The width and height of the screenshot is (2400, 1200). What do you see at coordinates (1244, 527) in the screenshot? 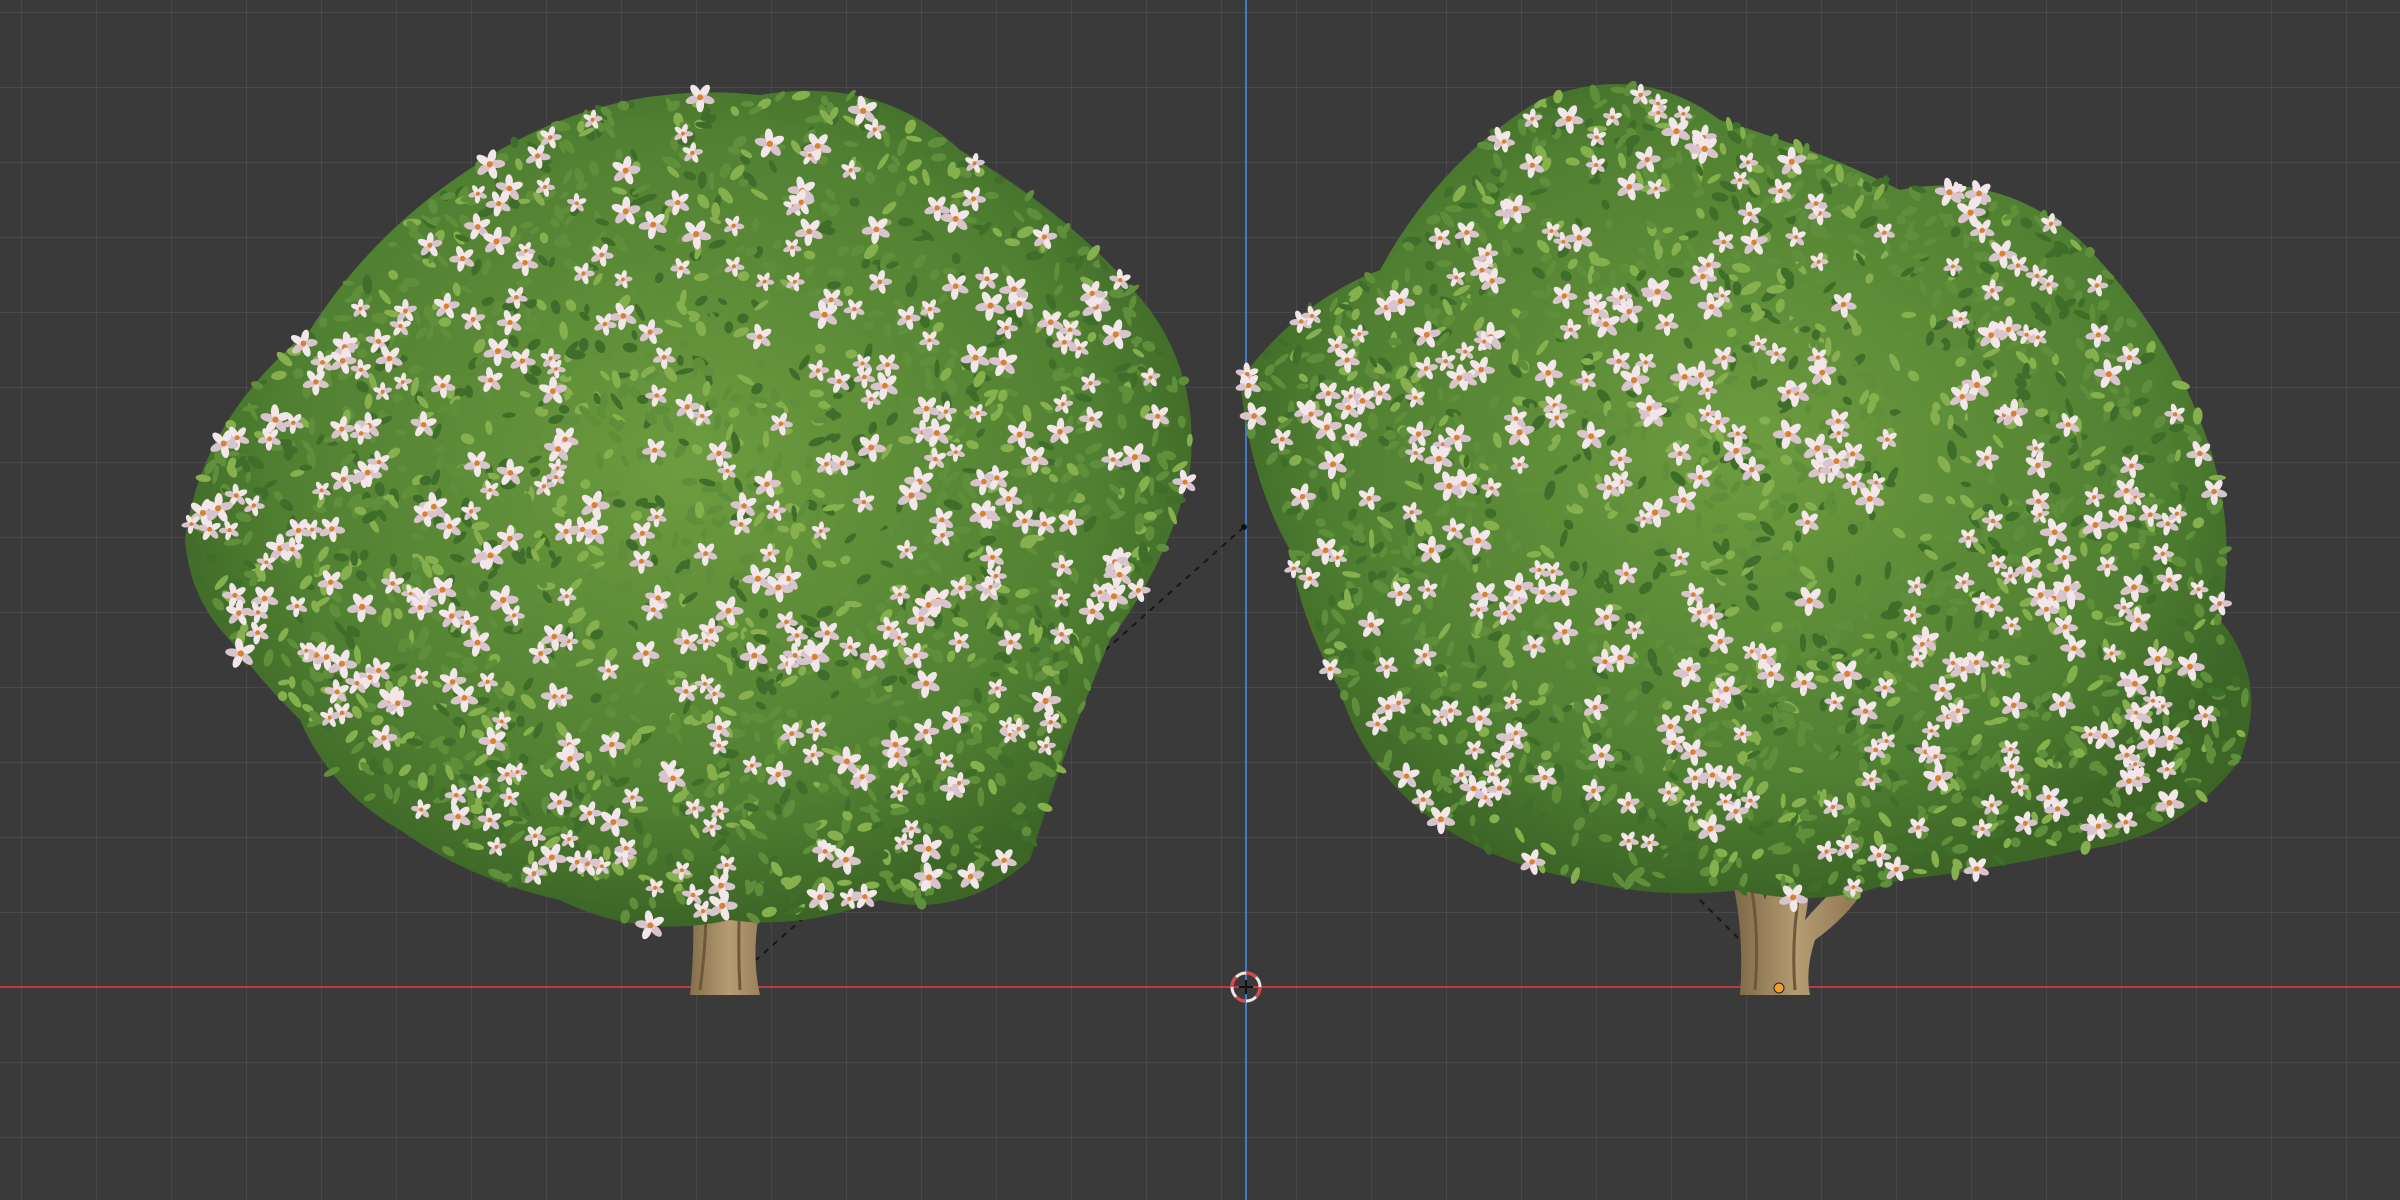
I see `object-origin-marker` at bounding box center [1244, 527].